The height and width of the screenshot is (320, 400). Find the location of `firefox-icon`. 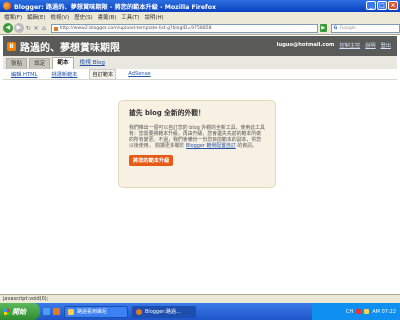

firefox-icon is located at coordinates (7, 6).